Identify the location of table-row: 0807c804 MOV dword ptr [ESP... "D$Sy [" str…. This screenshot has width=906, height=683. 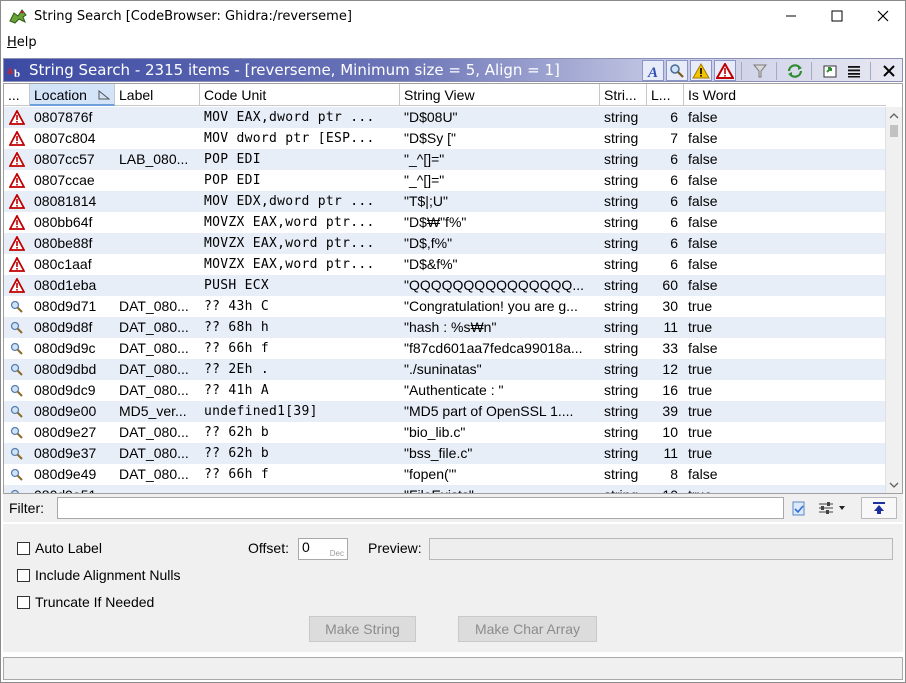
(445, 138).